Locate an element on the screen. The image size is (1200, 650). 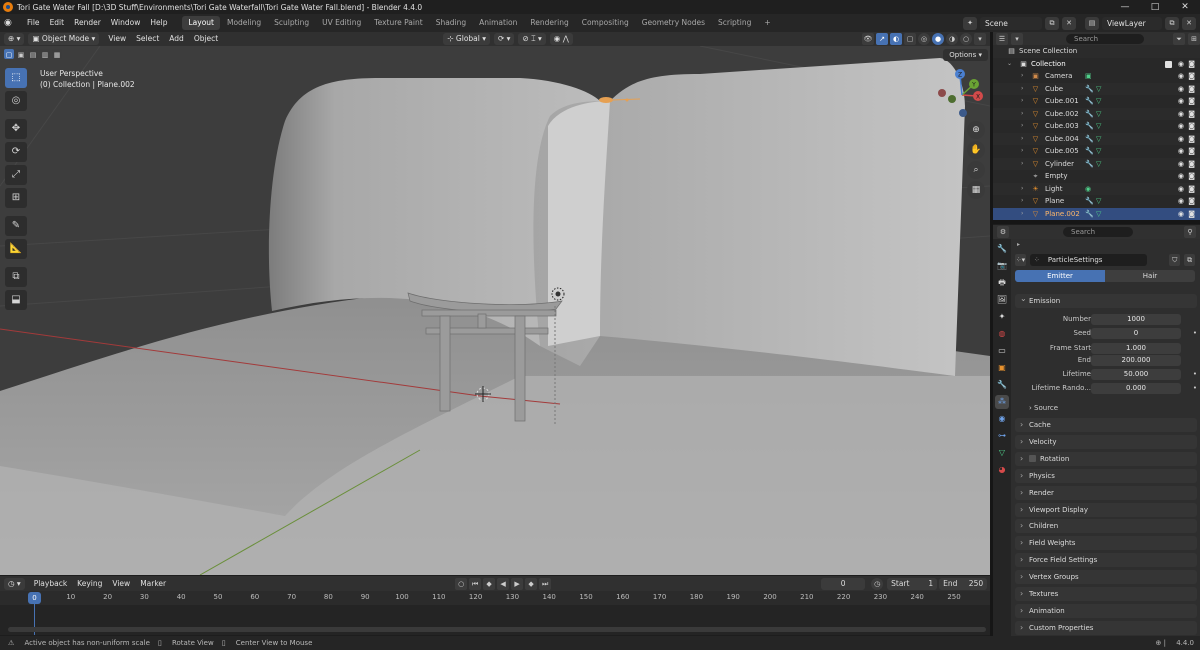
outliner-search-input: Search is located at coordinates (1105, 38).